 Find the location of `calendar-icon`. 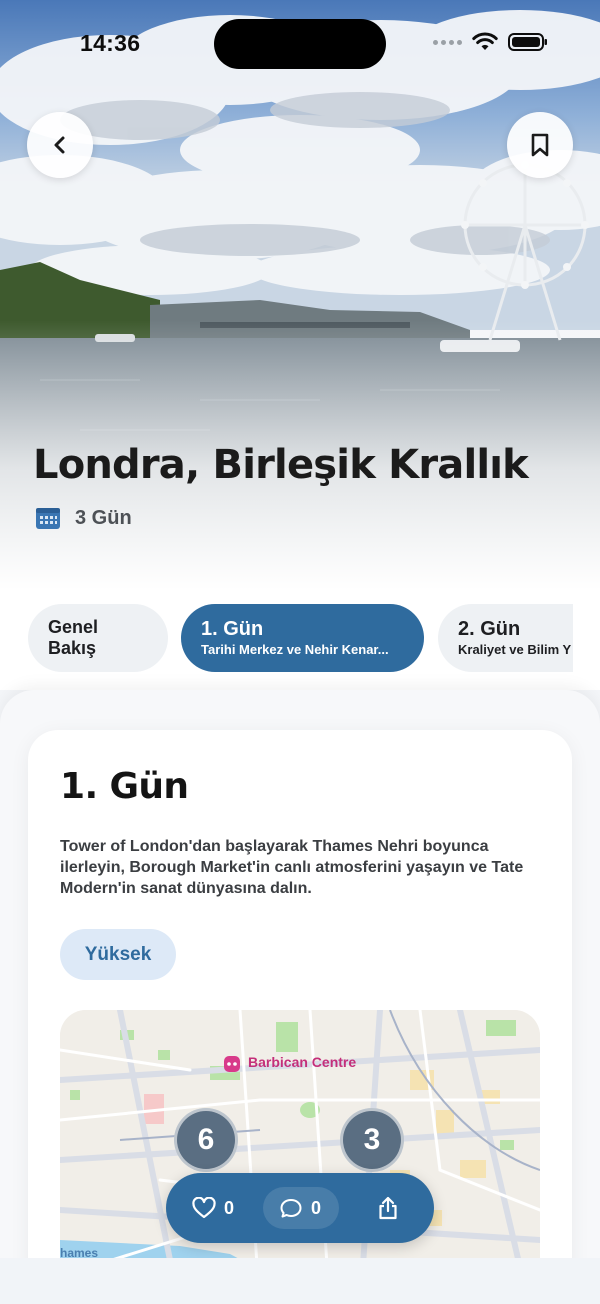

calendar-icon is located at coordinates (48, 518).